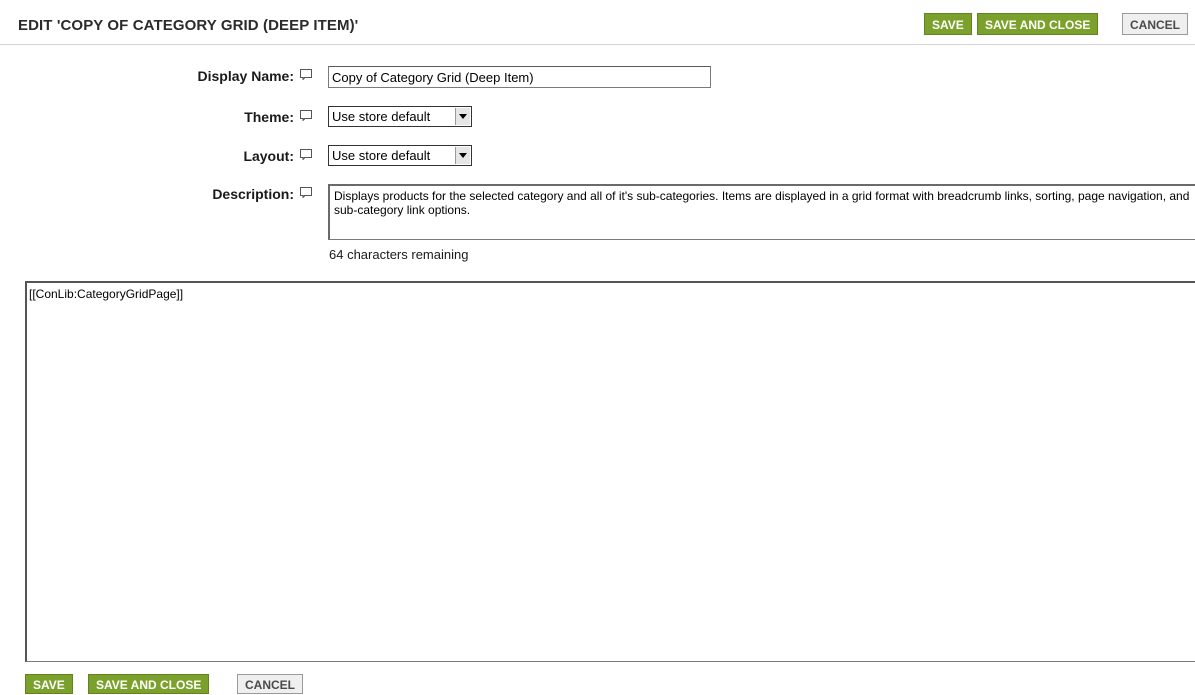  What do you see at coordinates (149, 684) in the screenshot?
I see `save-and-close-button-bottom: SAVE AND CLOSE` at bounding box center [149, 684].